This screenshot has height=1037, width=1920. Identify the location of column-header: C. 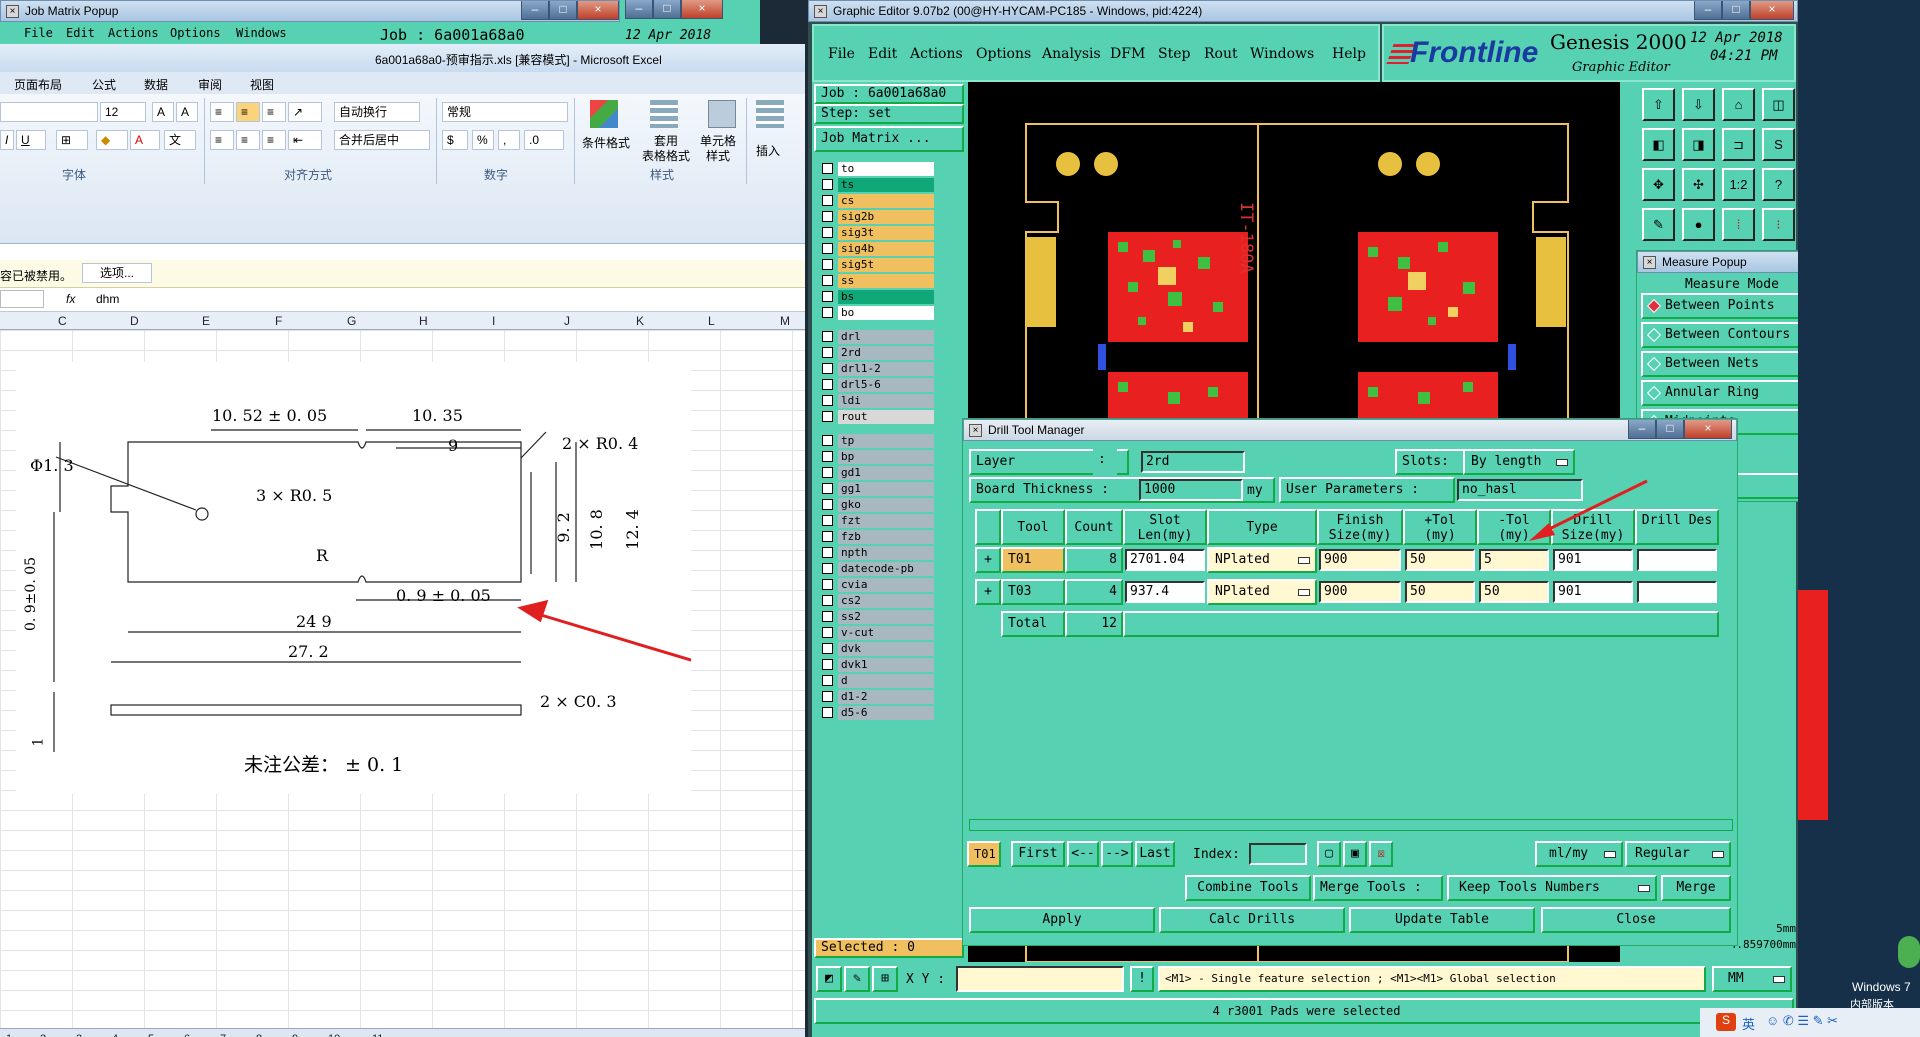
(62, 321).